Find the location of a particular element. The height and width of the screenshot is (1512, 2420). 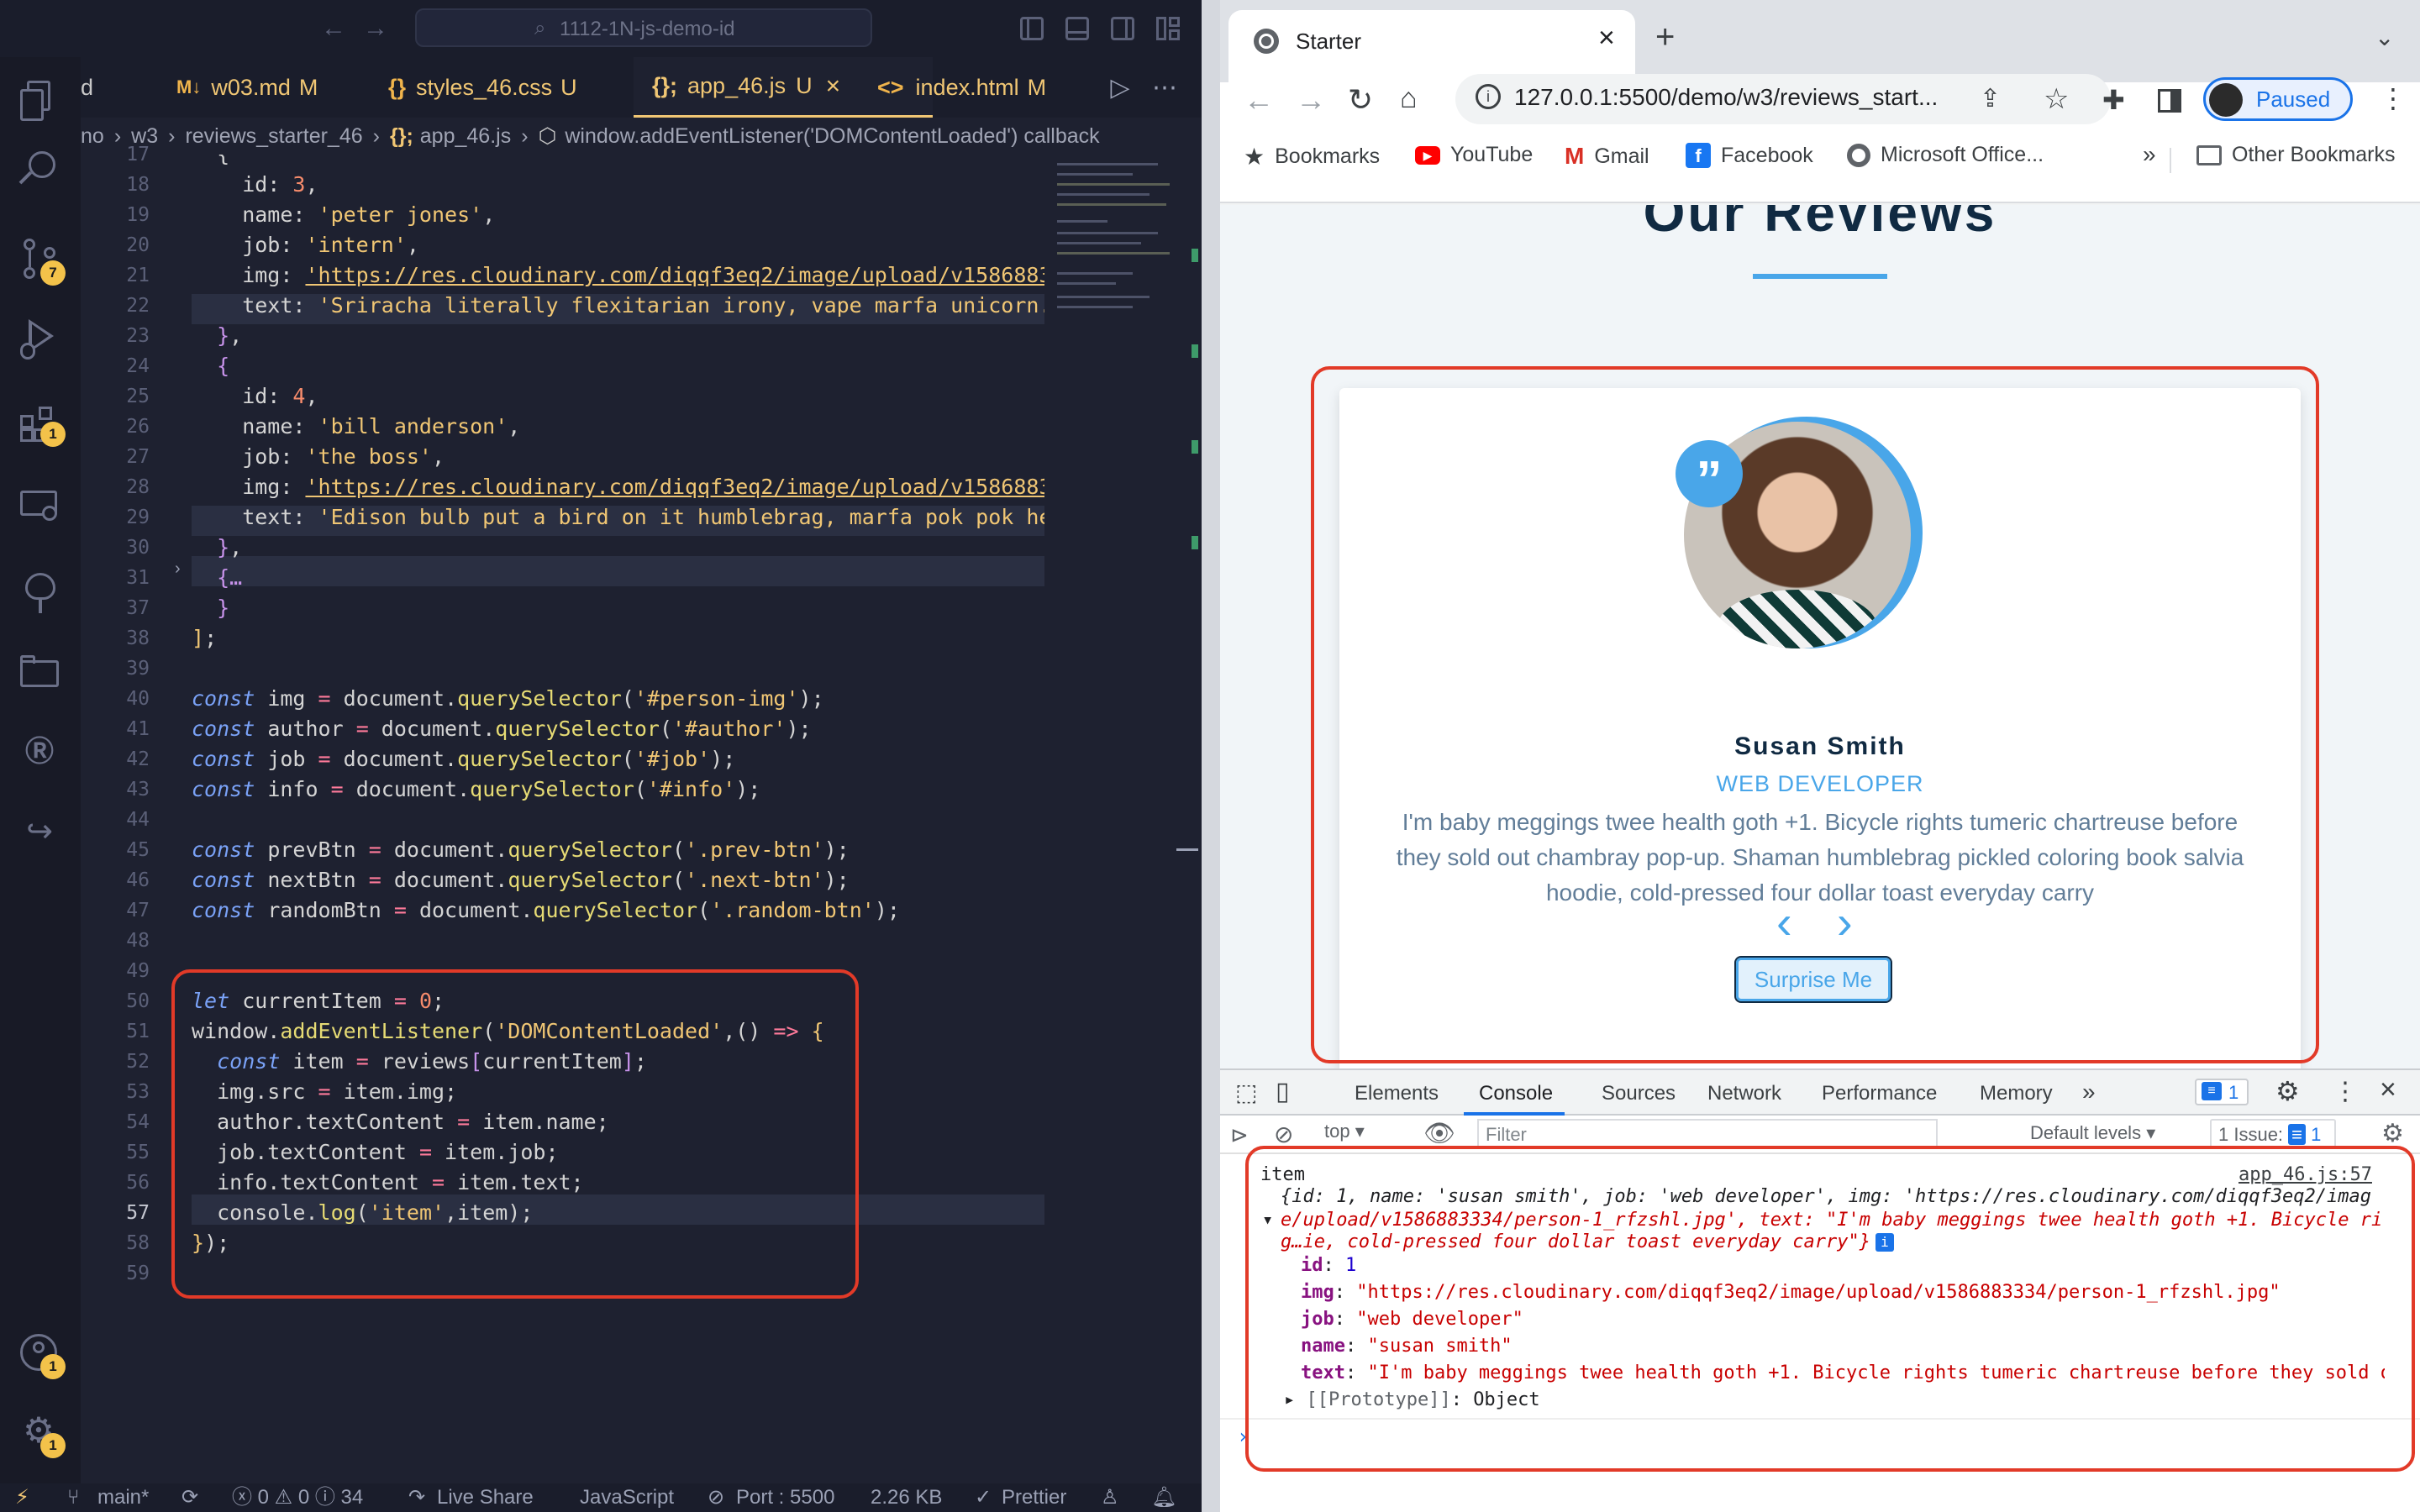

messages-counter: ≡ 1 is located at coordinates (2222, 1092).